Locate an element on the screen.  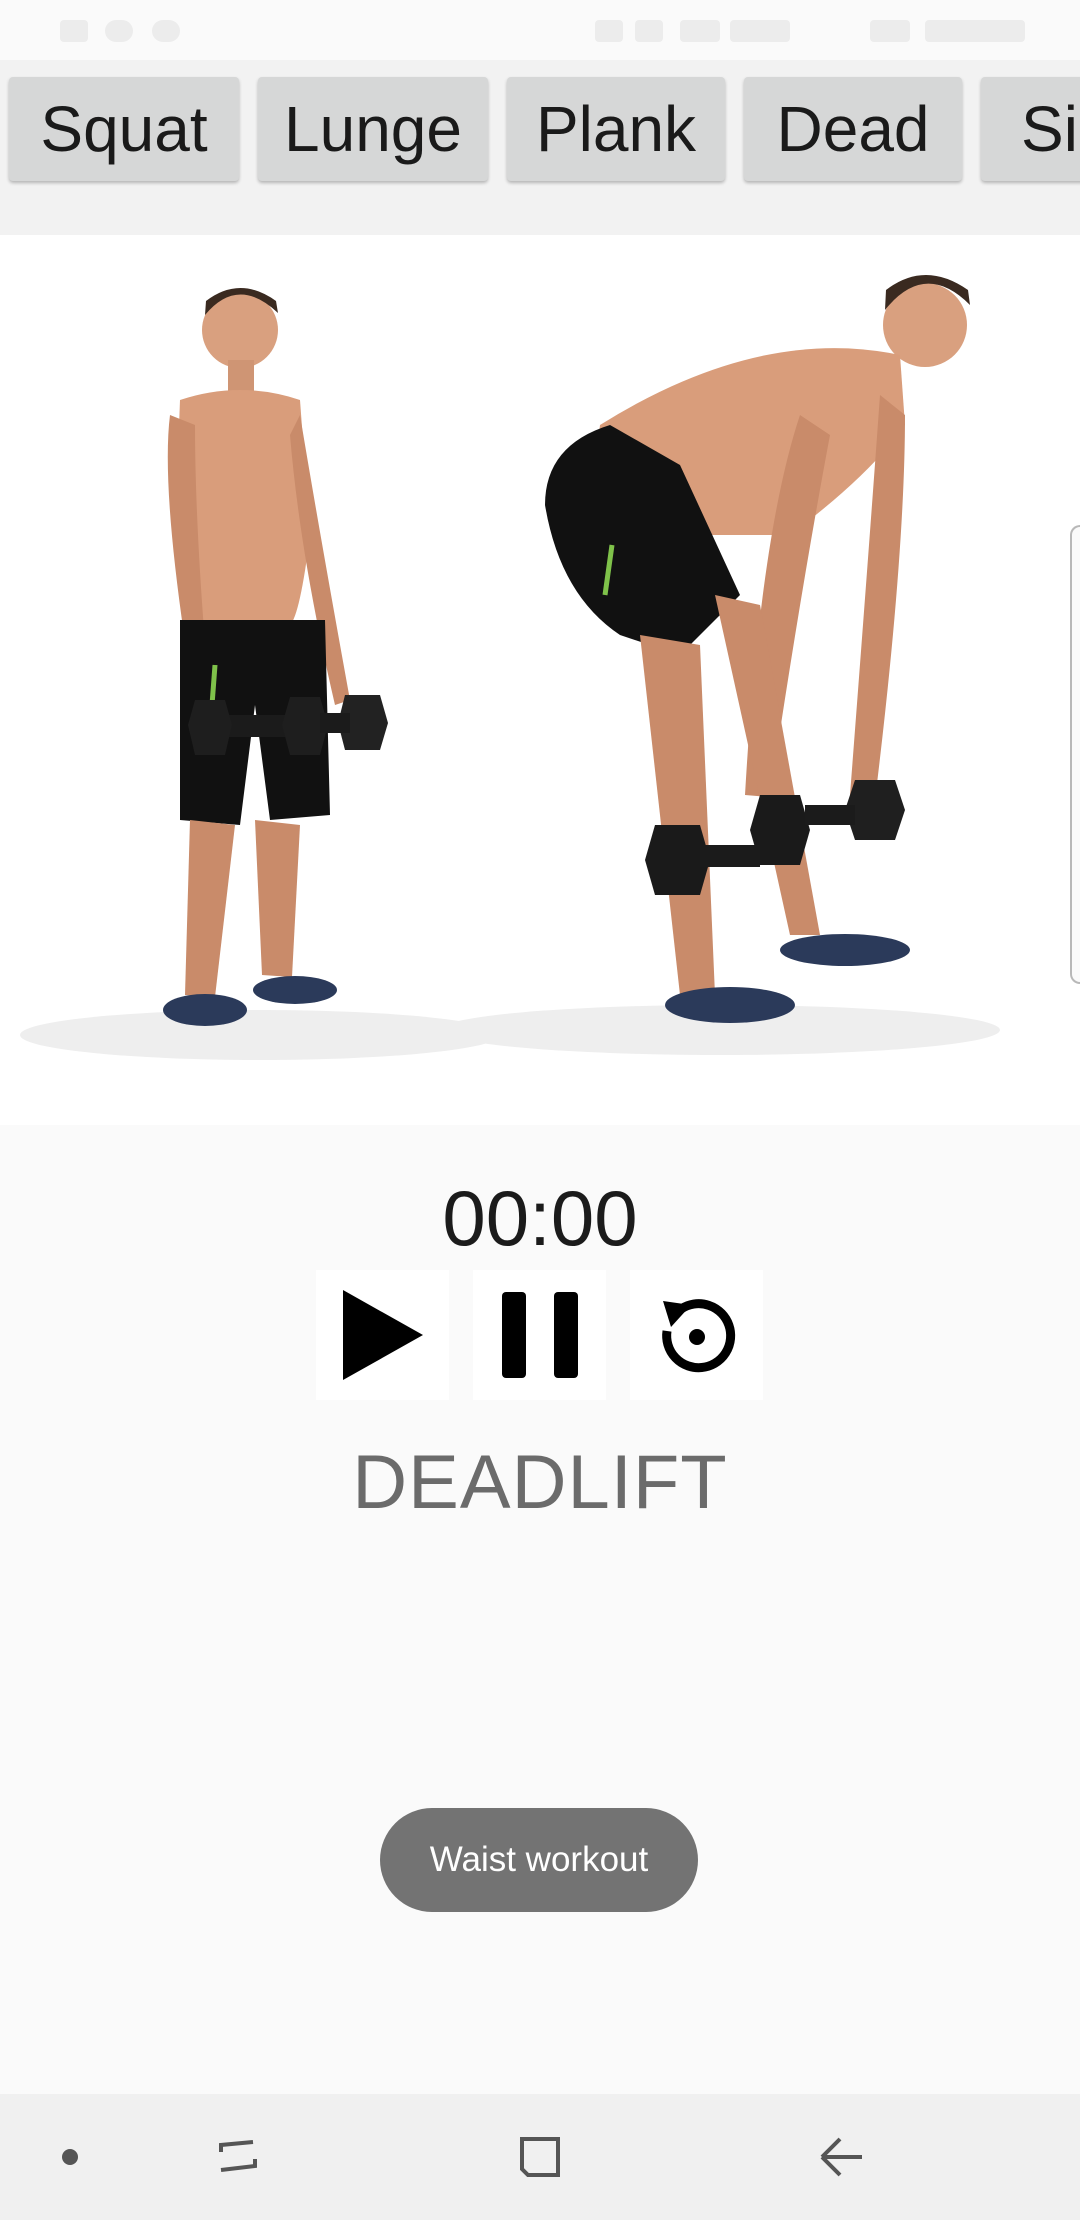
back-icon is located at coordinates (841, 2157).